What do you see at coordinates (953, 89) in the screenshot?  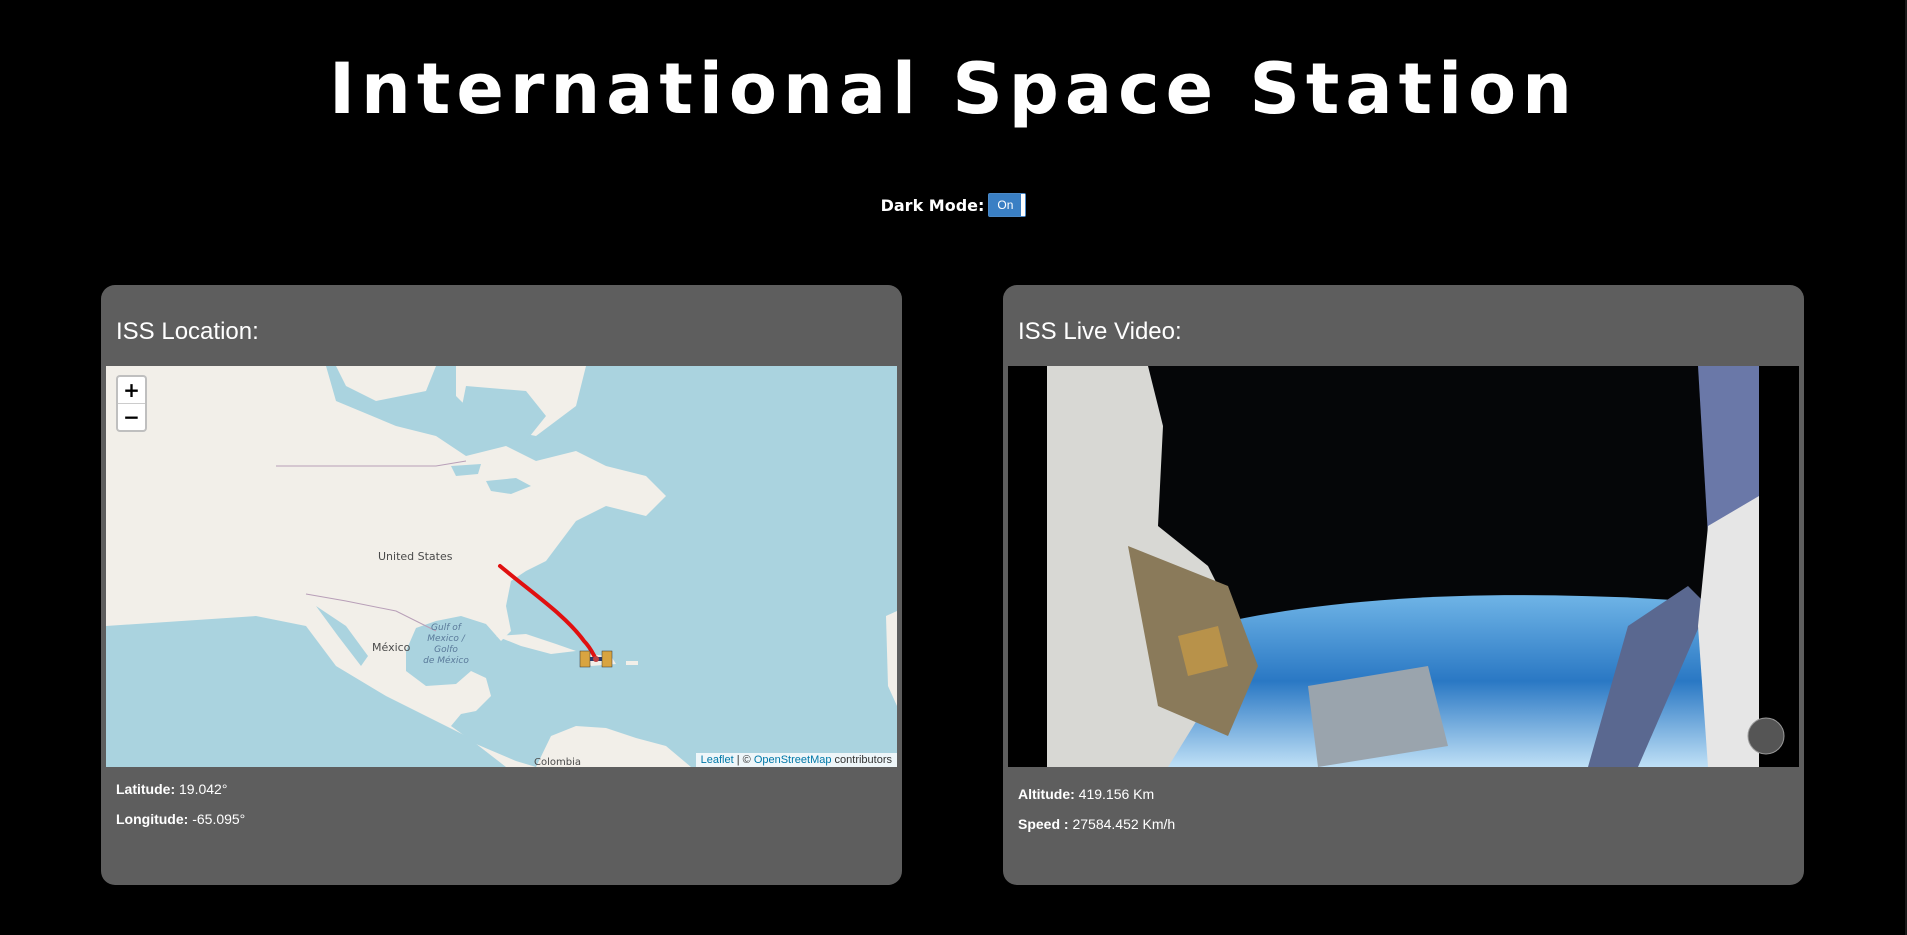 I see `page-title: International Space Station` at bounding box center [953, 89].